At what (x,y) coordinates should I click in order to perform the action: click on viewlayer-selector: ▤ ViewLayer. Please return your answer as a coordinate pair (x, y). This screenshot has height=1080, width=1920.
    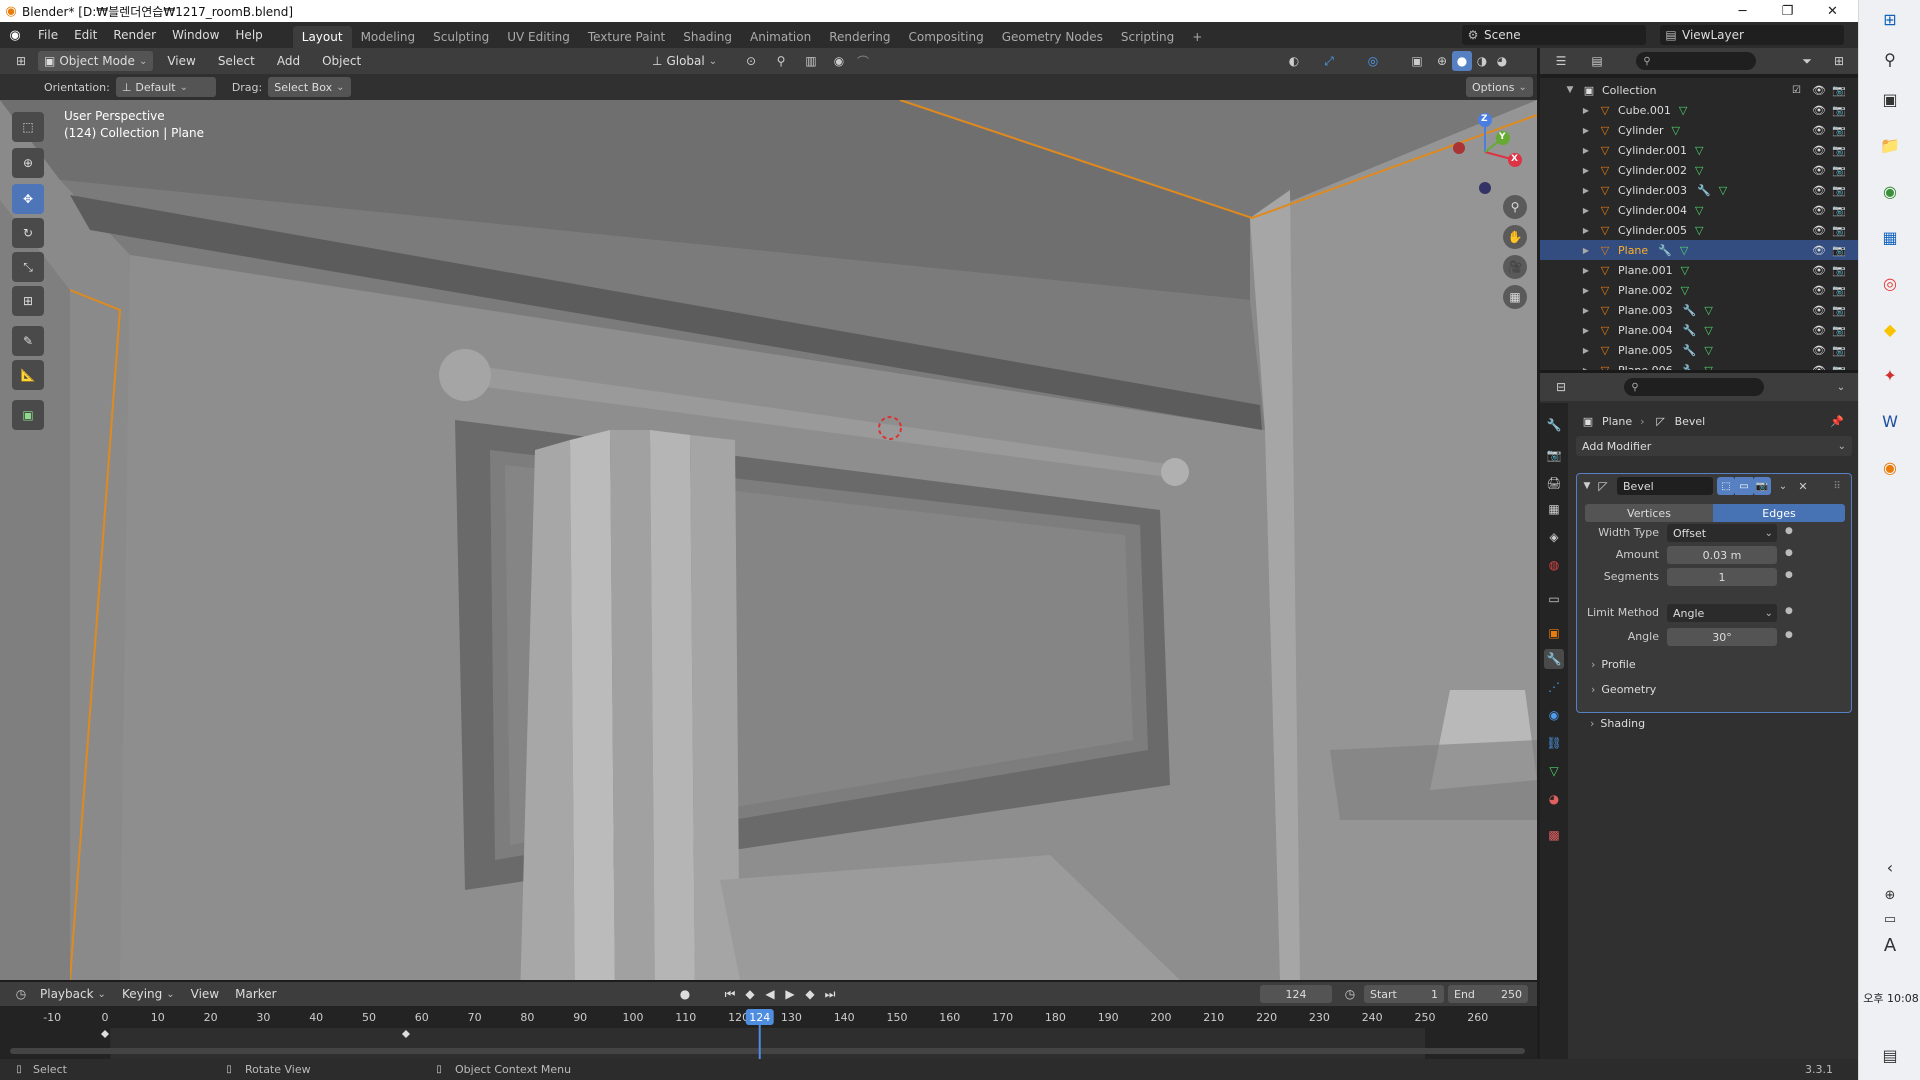
    Looking at the image, I should click on (1752, 35).